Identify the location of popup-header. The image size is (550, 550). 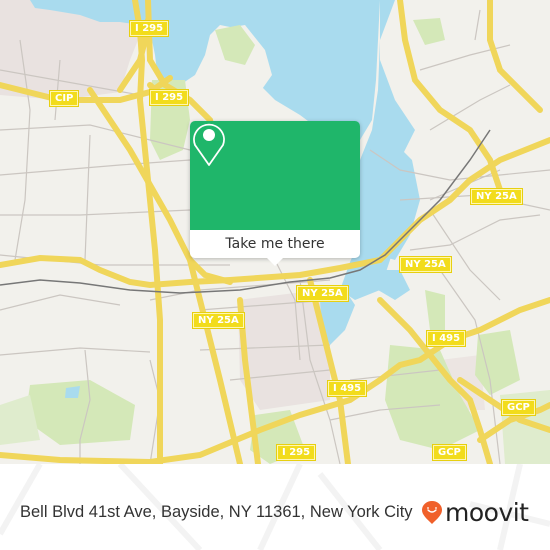
(275, 175).